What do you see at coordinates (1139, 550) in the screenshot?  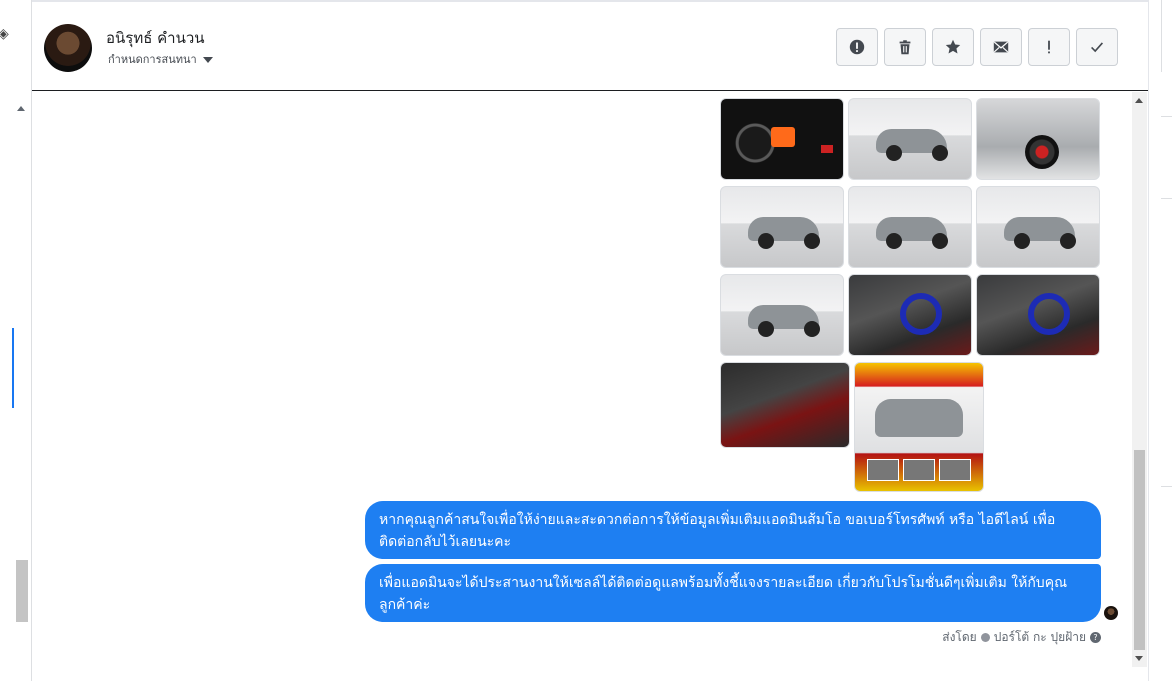 I see `scrollbar-thumb` at bounding box center [1139, 550].